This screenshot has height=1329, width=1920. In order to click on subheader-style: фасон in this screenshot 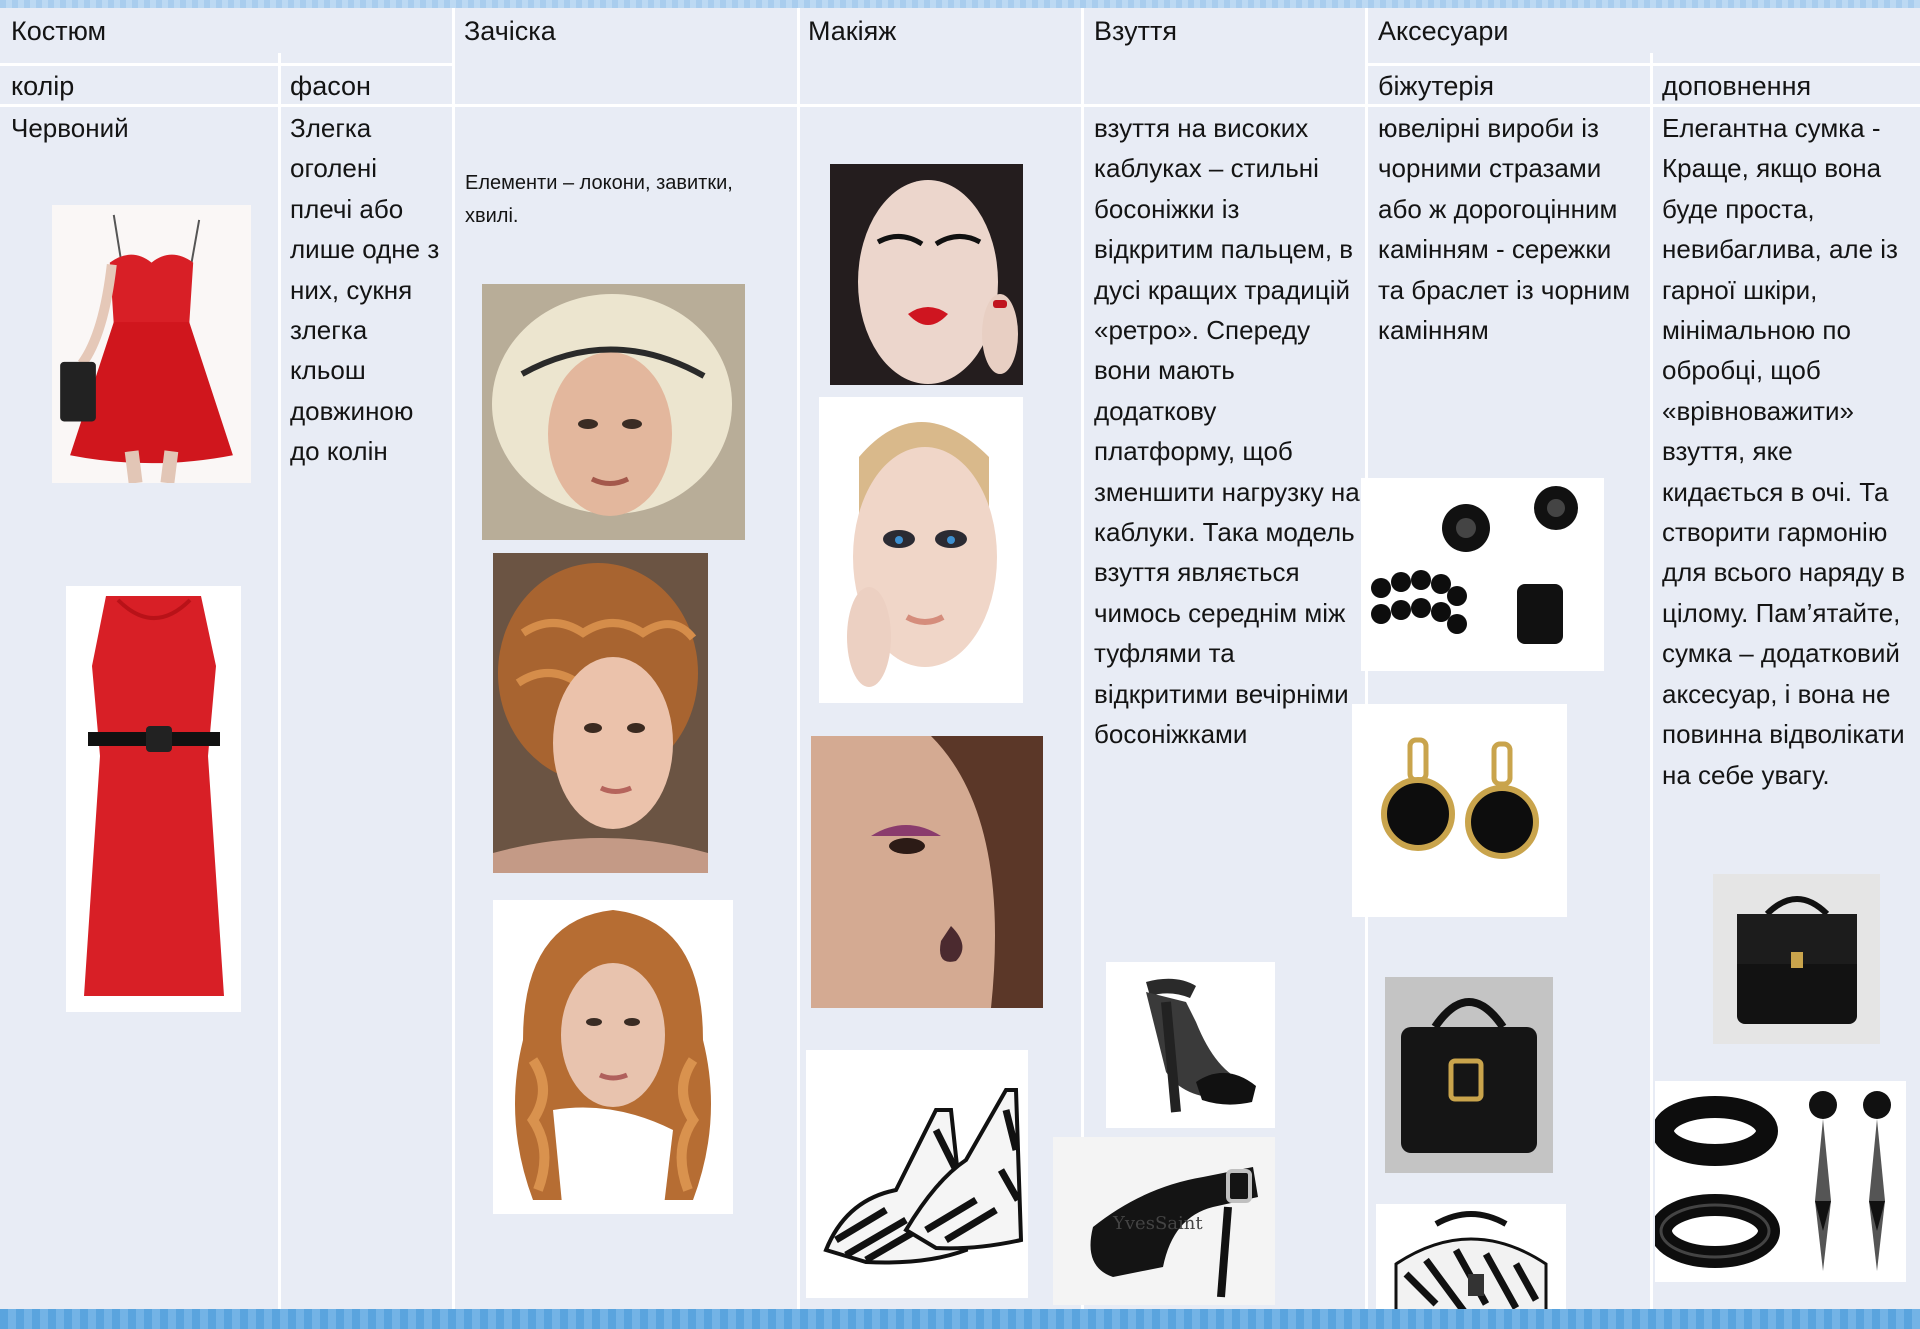, I will do `click(330, 86)`.